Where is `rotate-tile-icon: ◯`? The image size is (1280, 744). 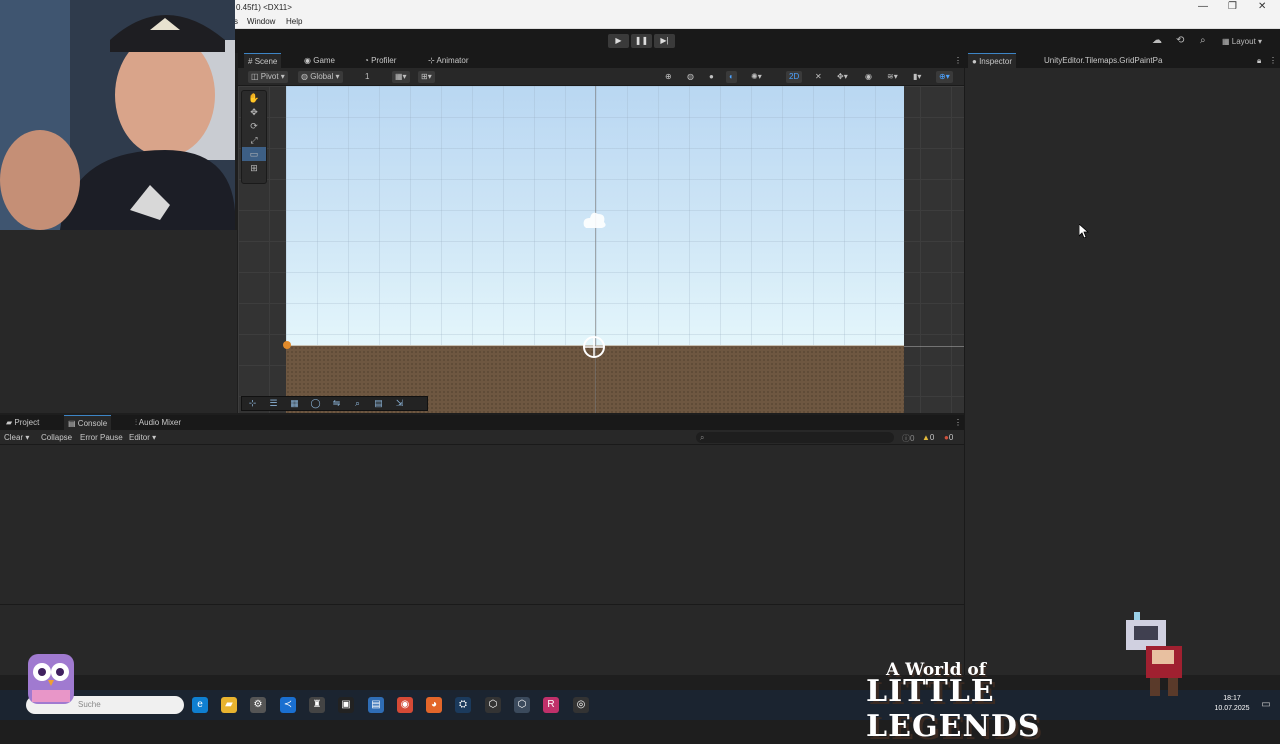 rotate-tile-icon: ◯ is located at coordinates (315, 403).